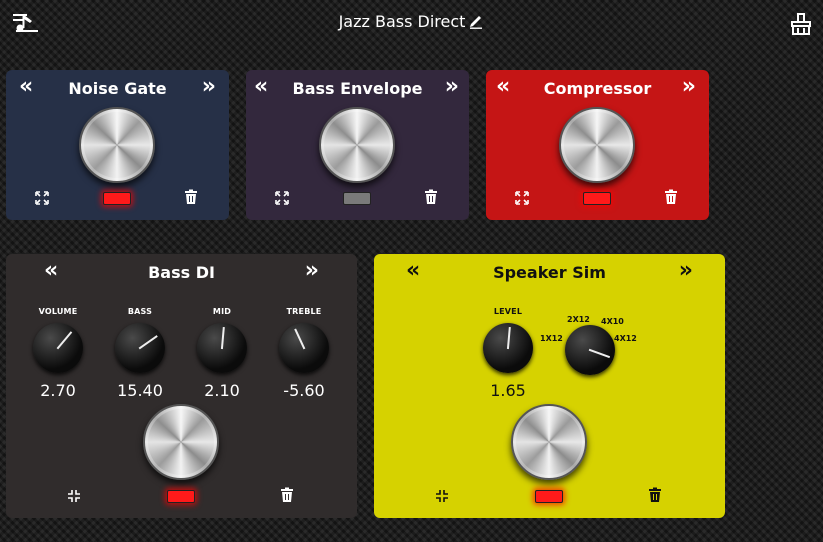 This screenshot has width=823, height=542. I want to click on knob-value: 15.40, so click(140, 390).